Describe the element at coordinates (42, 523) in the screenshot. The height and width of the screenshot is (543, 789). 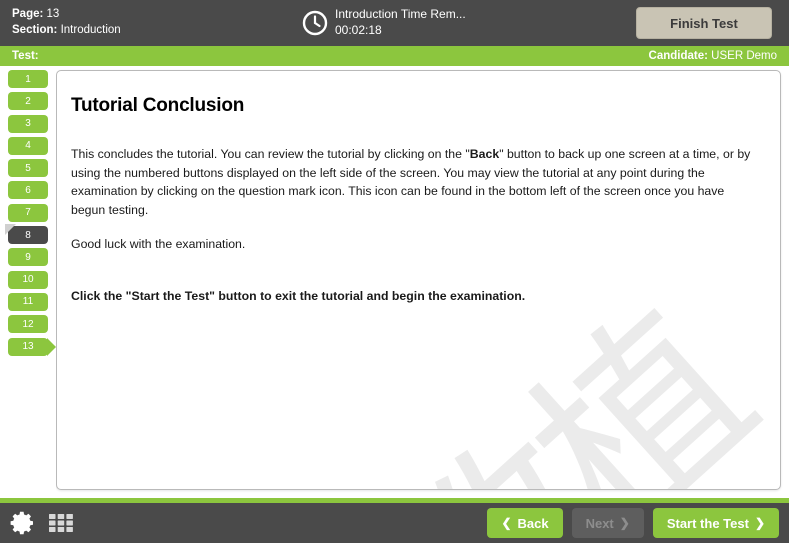
I see `footer-tools` at that location.